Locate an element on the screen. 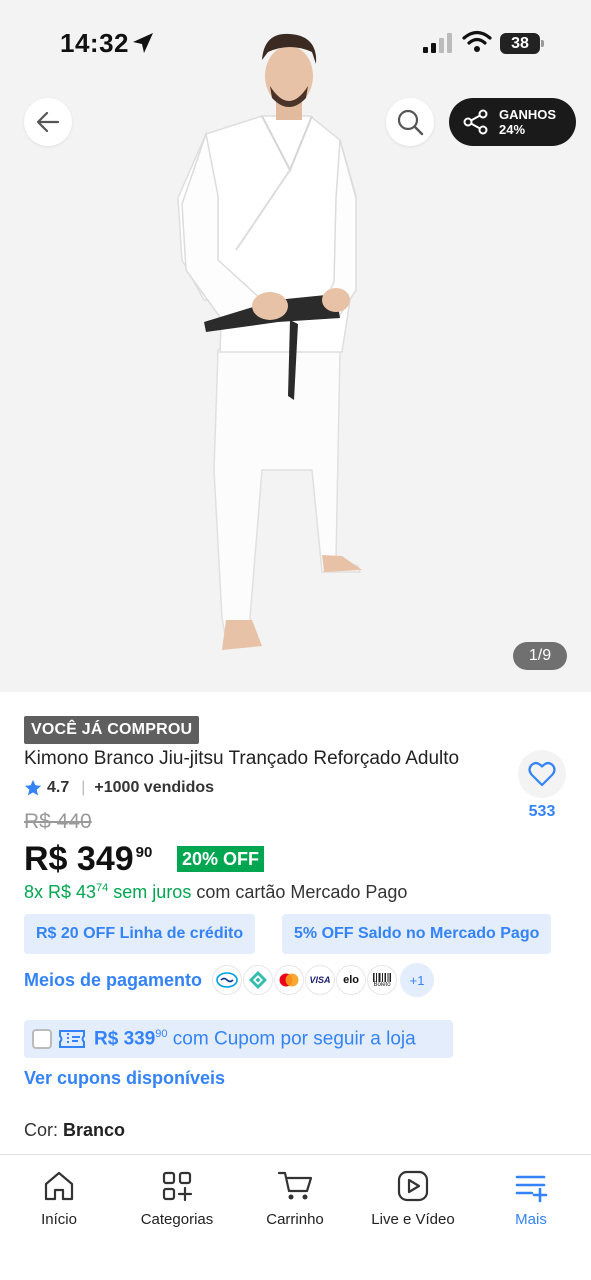  mercado-pago-icon is located at coordinates (227, 980).